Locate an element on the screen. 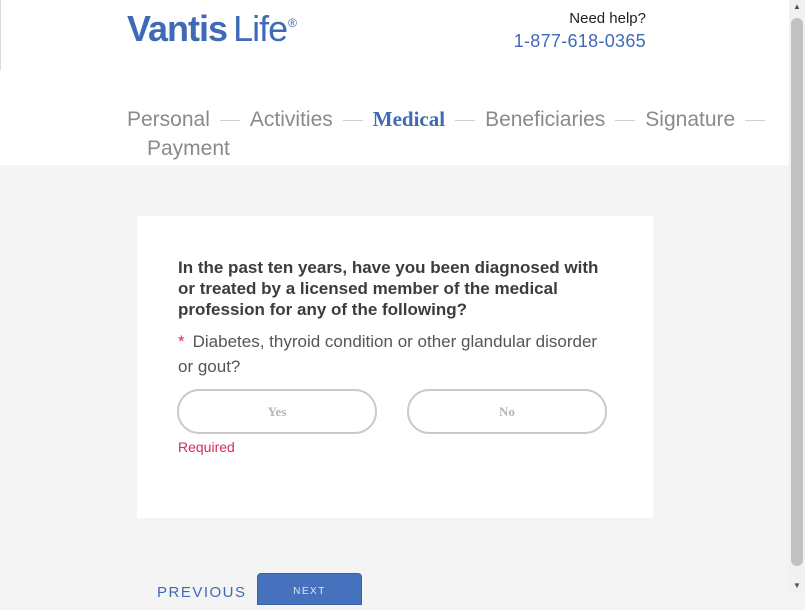  no-button: No is located at coordinates (507, 411).